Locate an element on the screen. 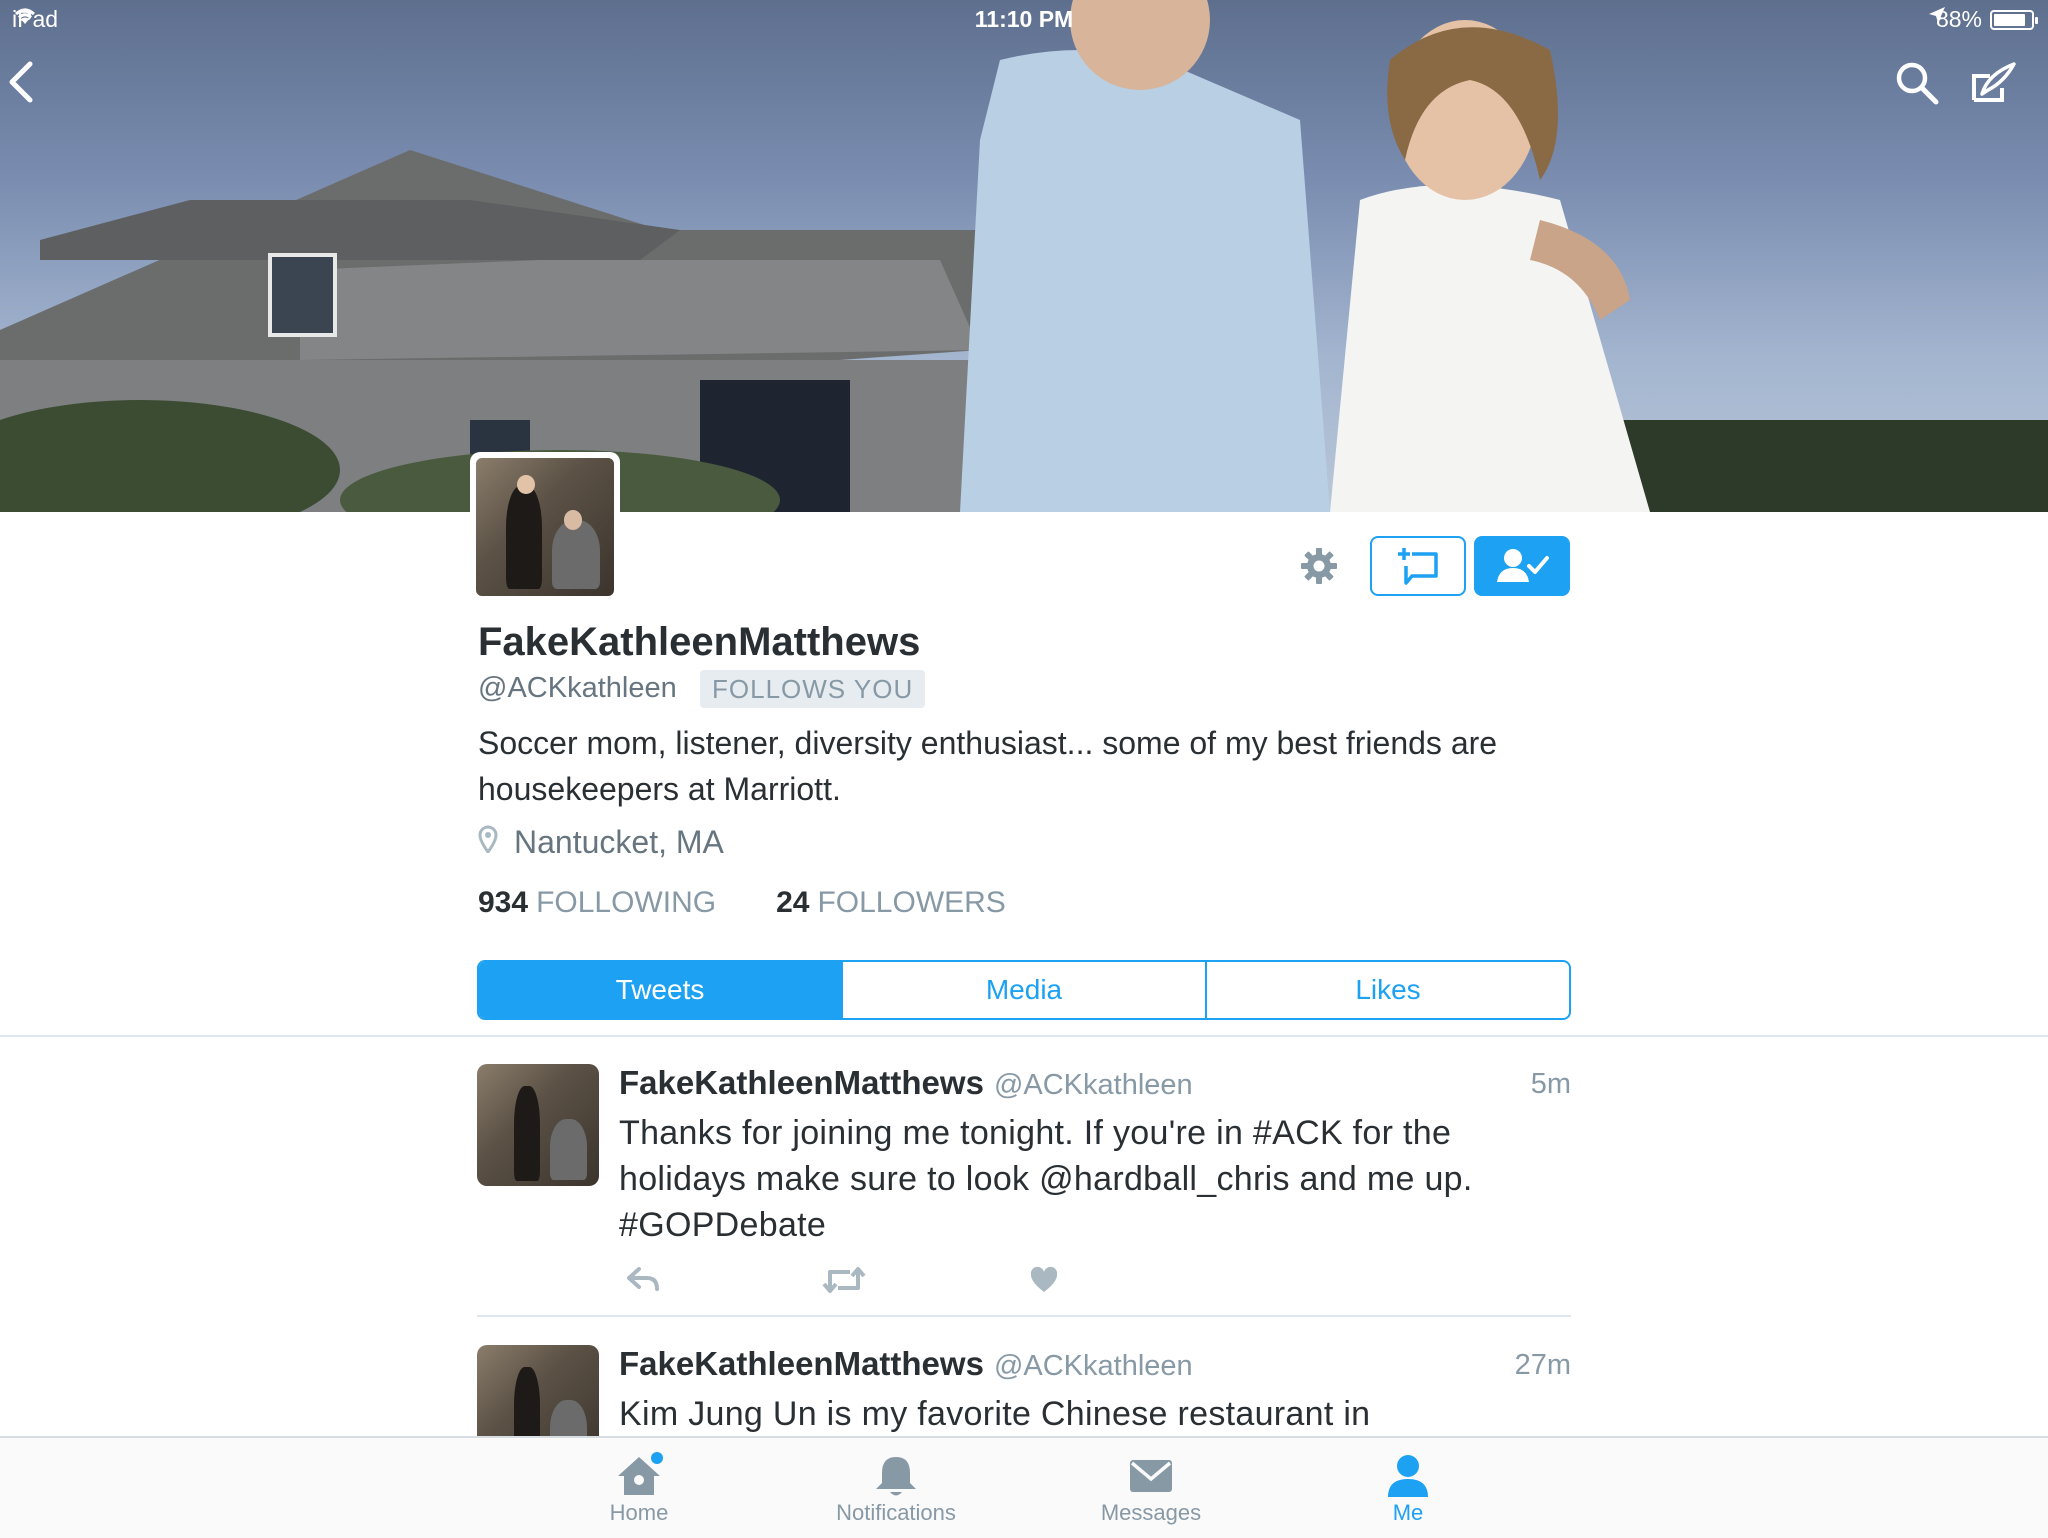 The image size is (2048, 1538). following-count: 934 is located at coordinates (503, 902).